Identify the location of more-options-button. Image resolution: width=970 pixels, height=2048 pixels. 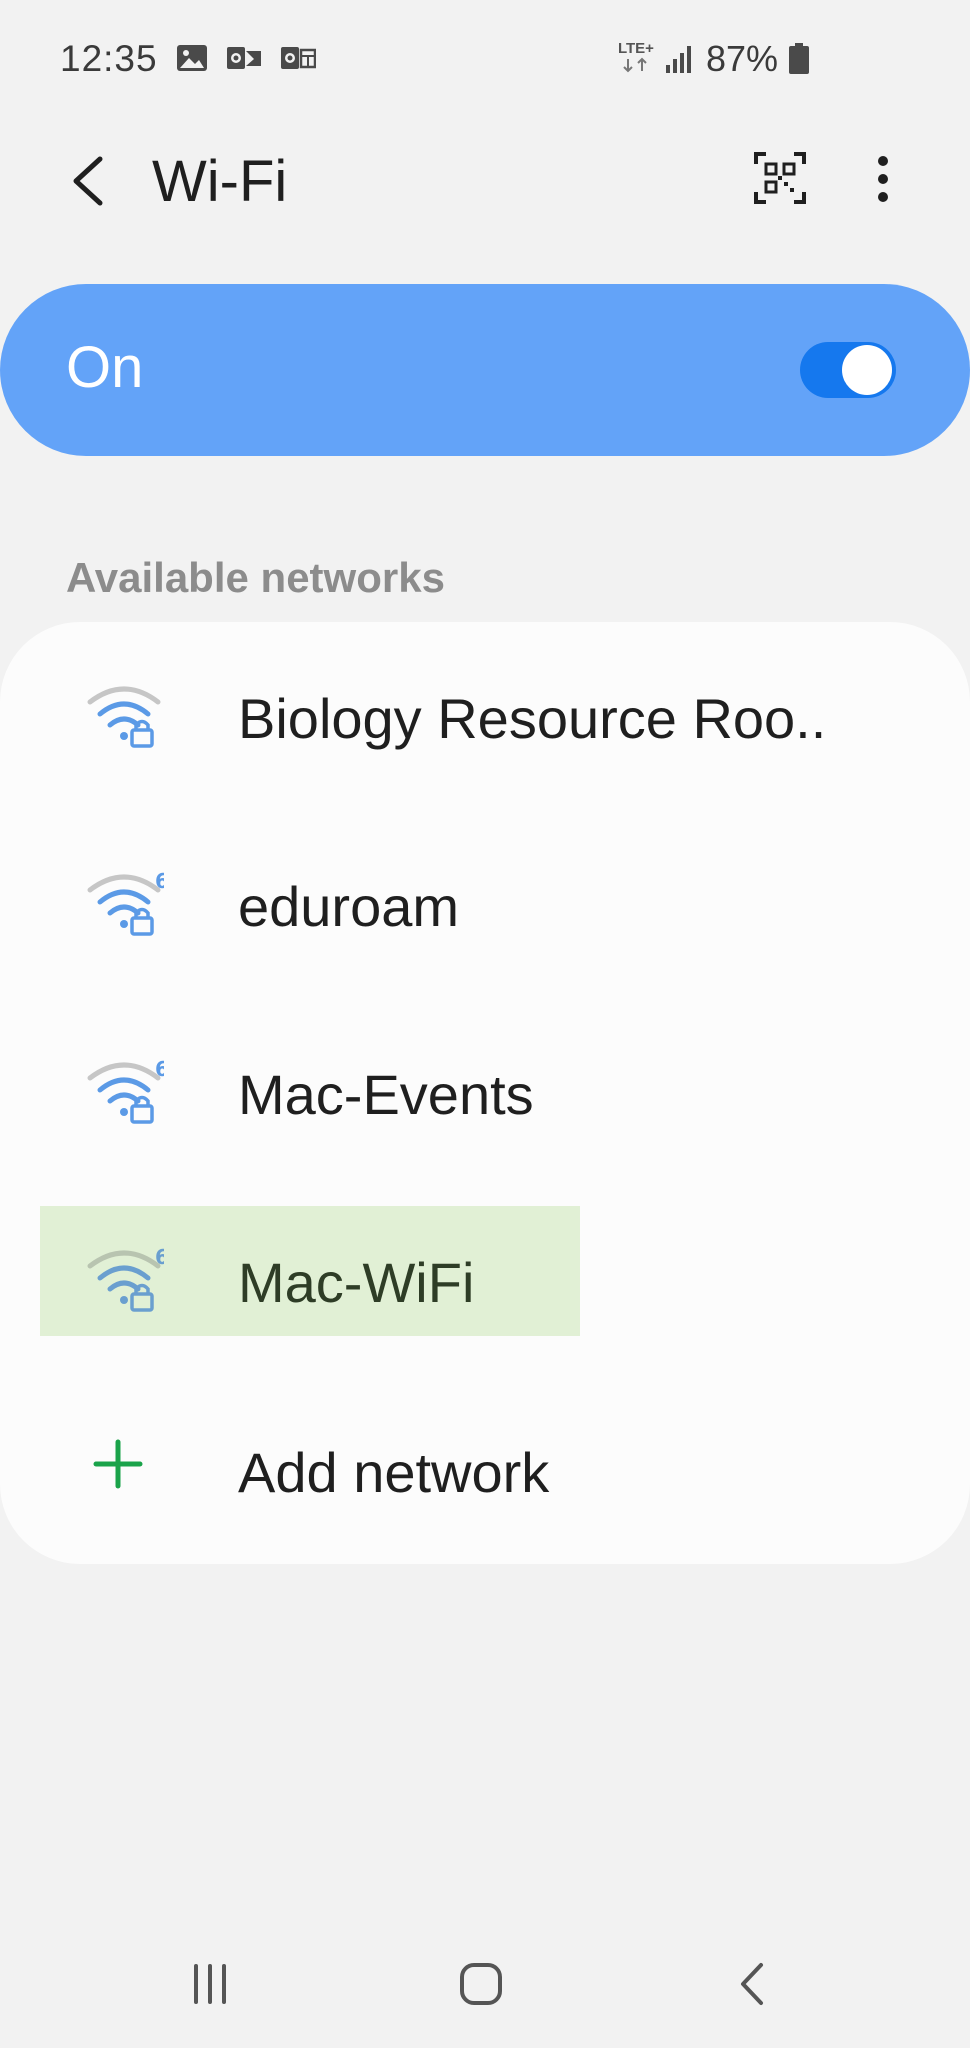
(883, 179).